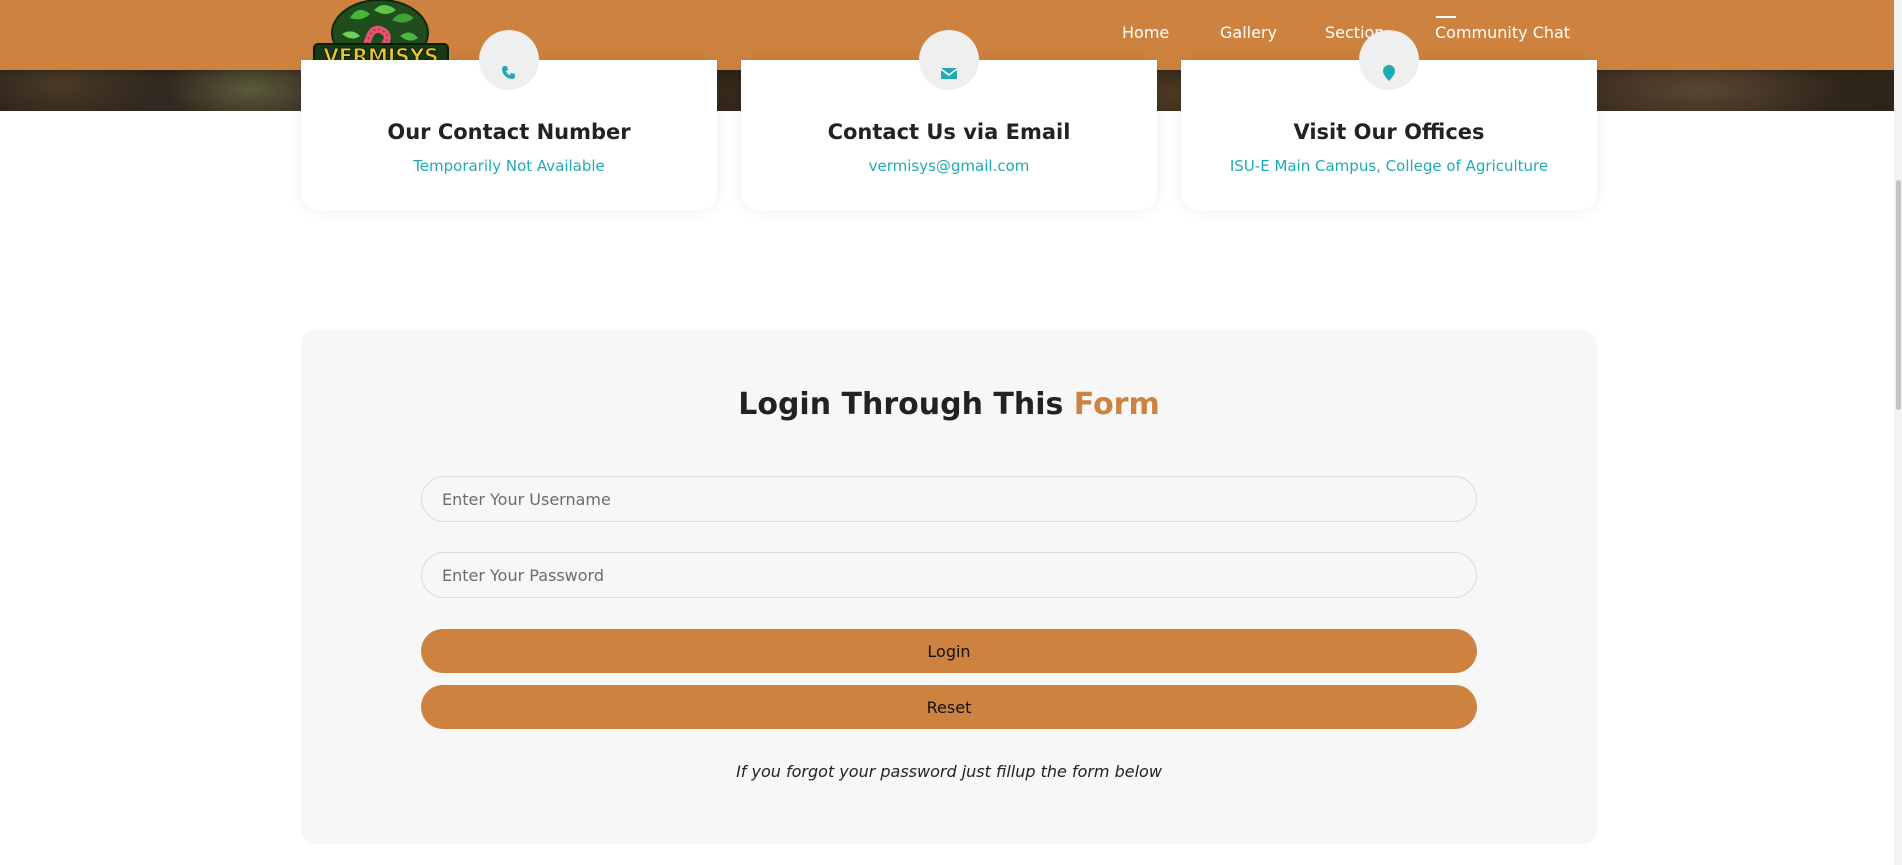 The height and width of the screenshot is (865, 1902). Describe the element at coordinates (1898, 295) in the screenshot. I see `scrollbar-thumb` at that location.